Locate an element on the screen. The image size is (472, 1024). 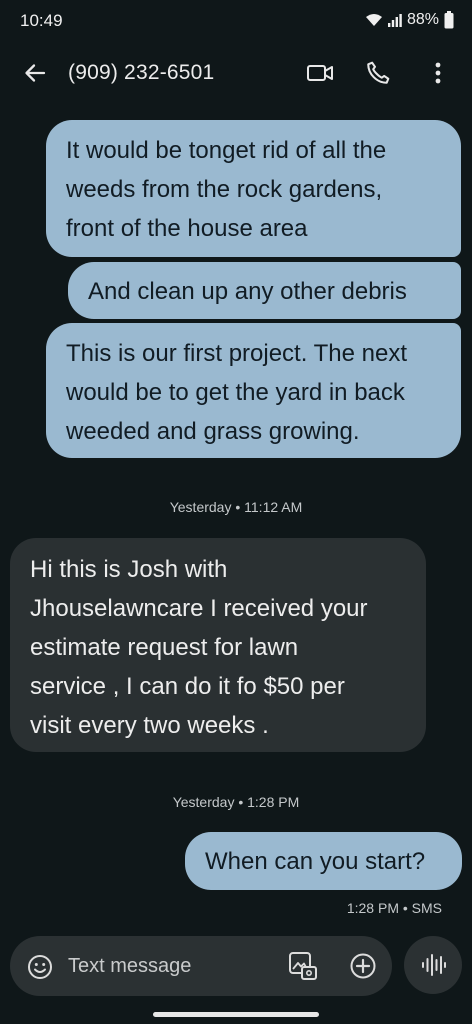
emoji-icon is located at coordinates (40, 967).